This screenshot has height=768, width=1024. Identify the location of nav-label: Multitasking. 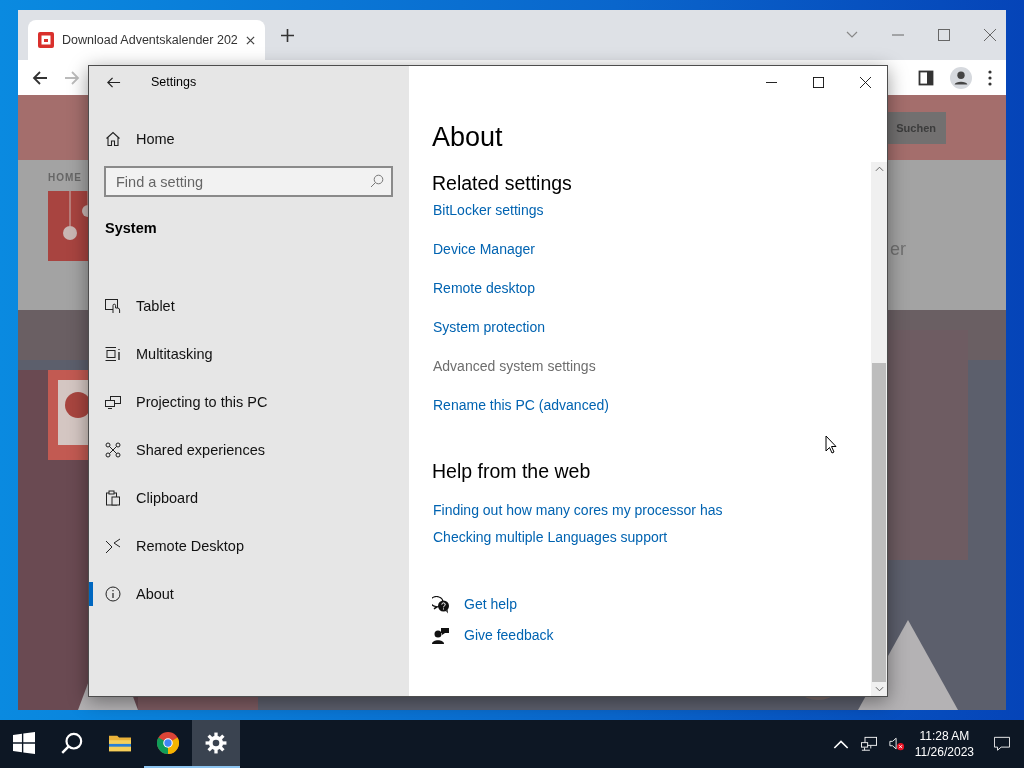
(174, 354).